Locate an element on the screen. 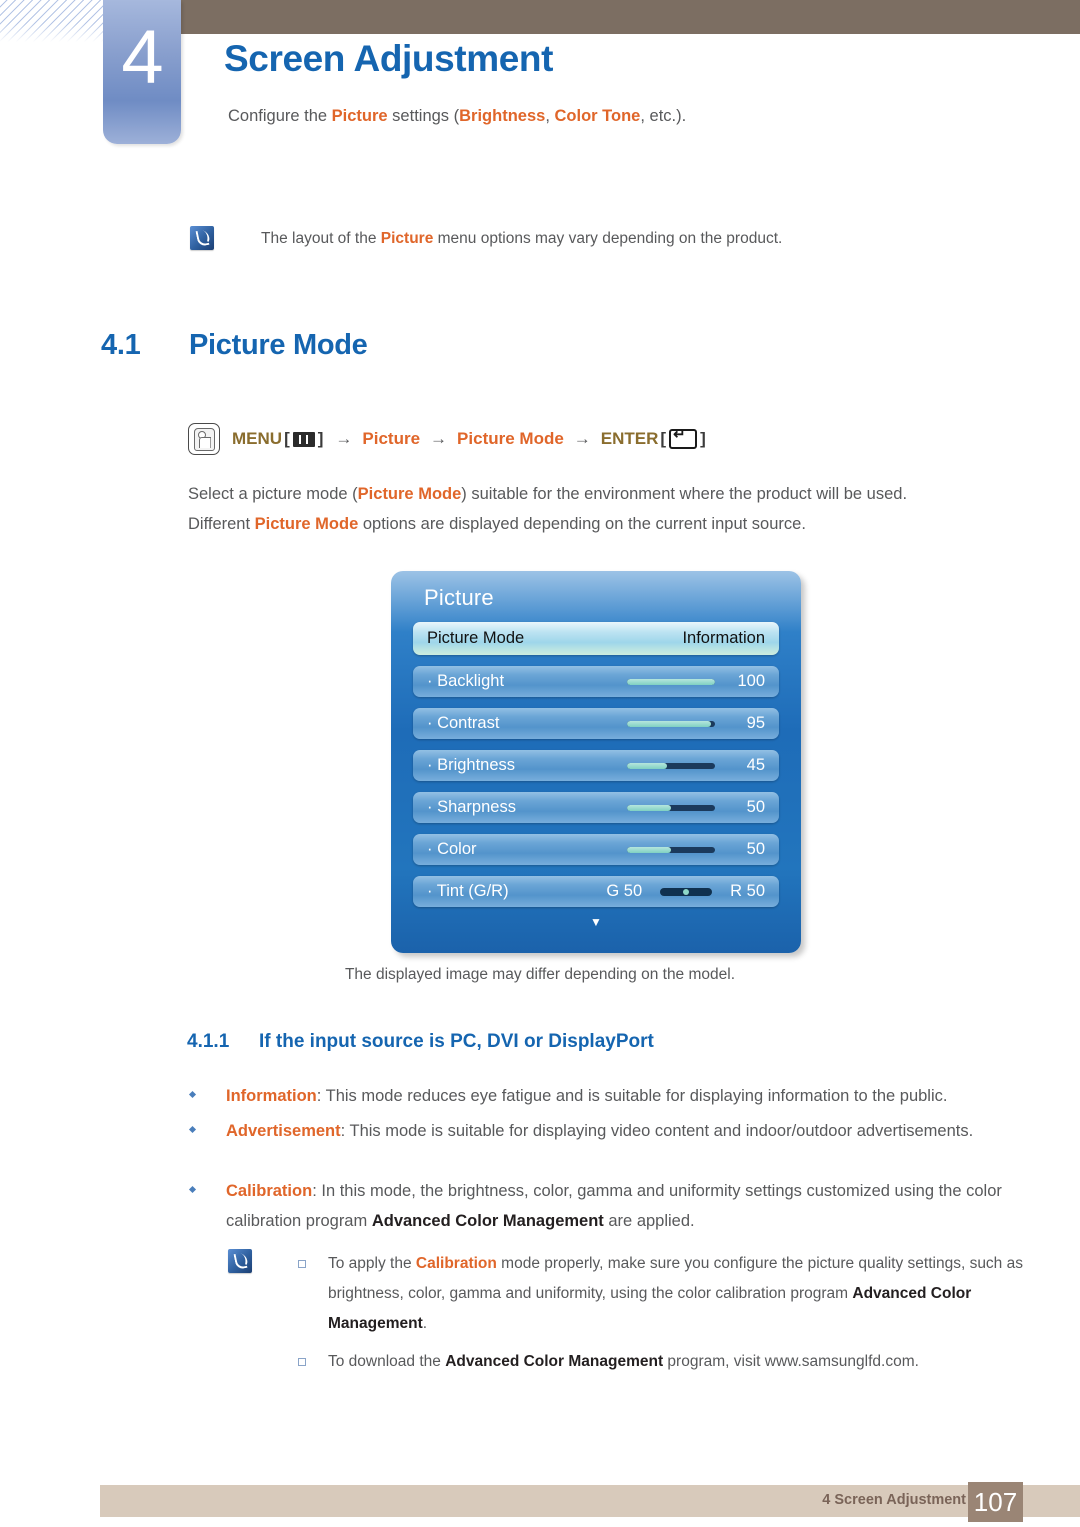 The width and height of the screenshot is (1080, 1527). bullet-3-term: Calibration is located at coordinates (269, 1191).